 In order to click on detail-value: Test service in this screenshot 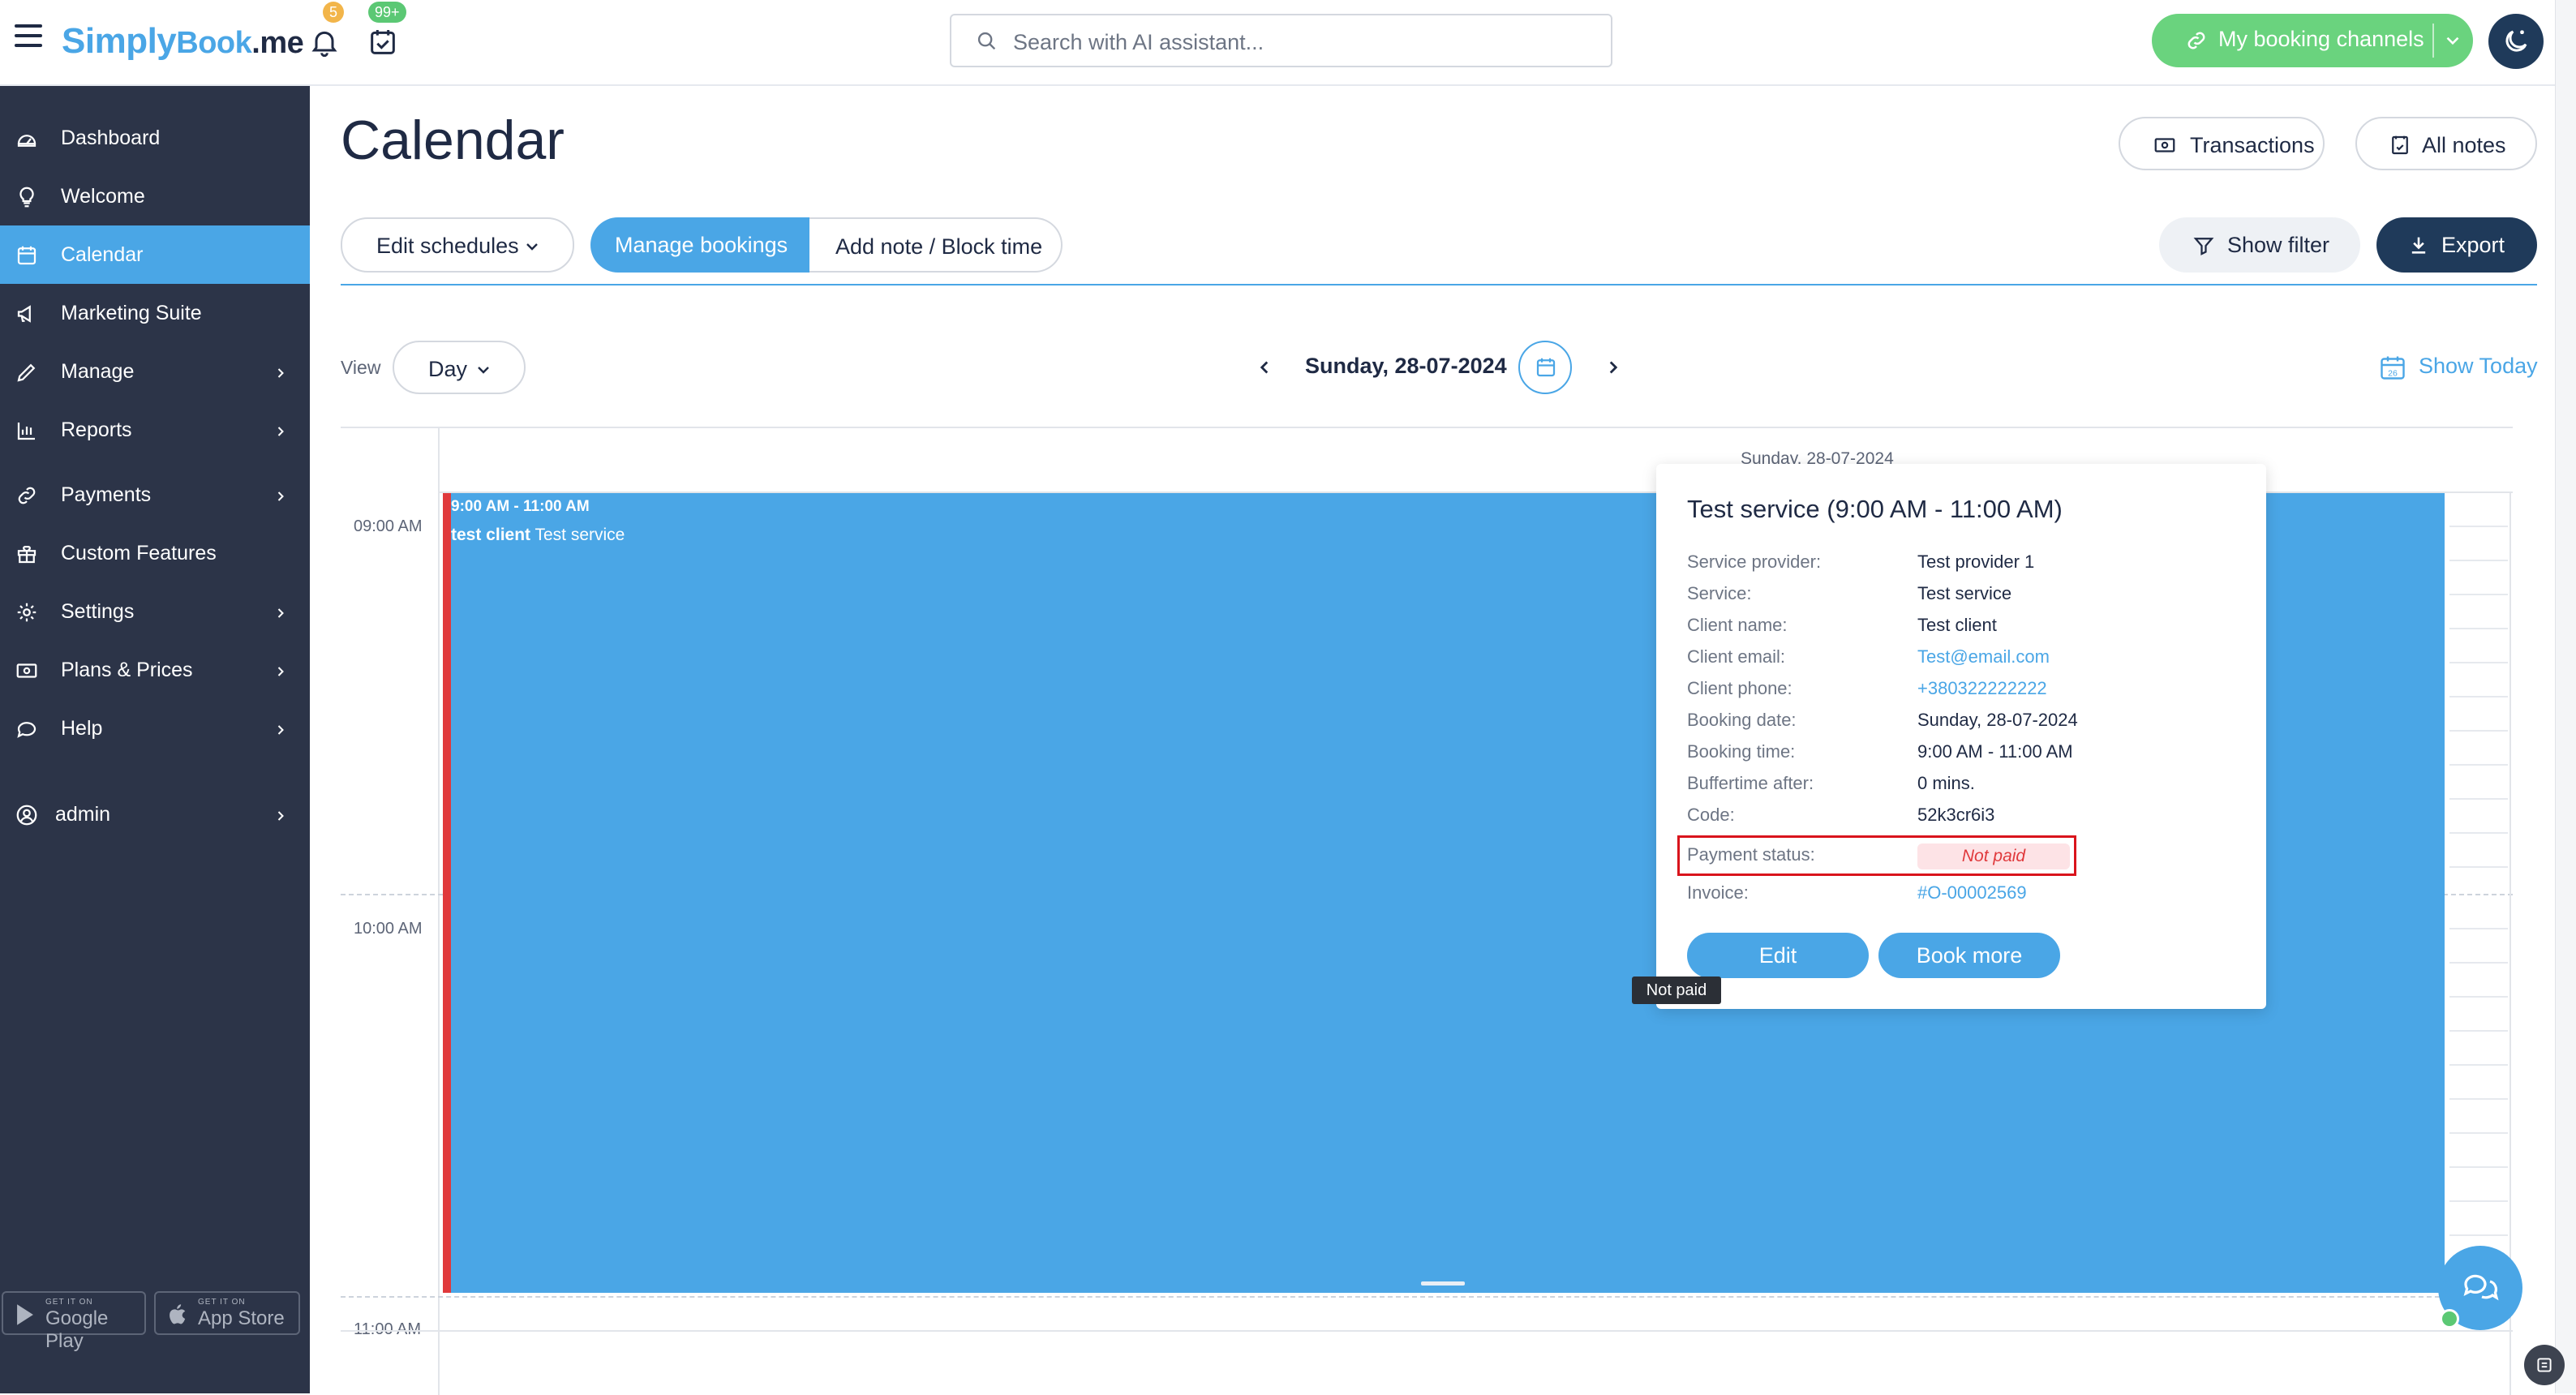, I will do `click(1964, 593)`.